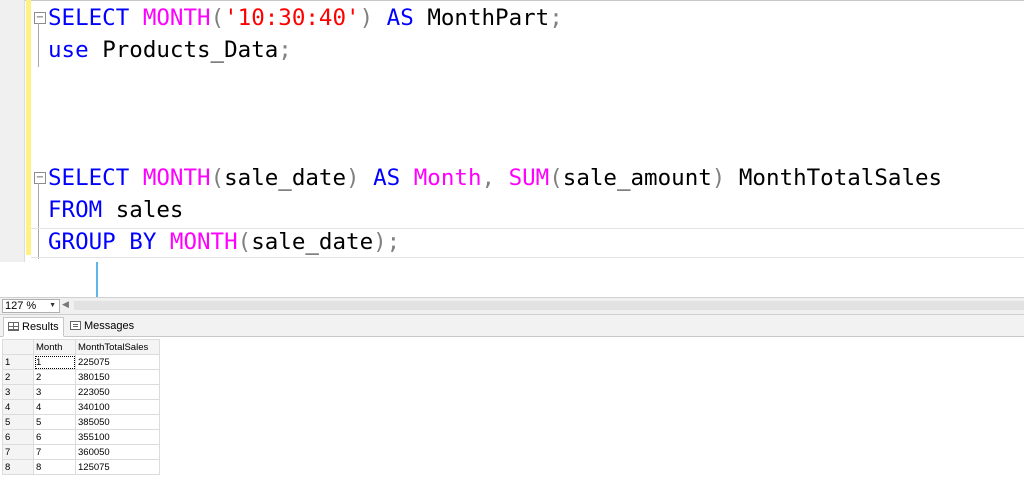 The width and height of the screenshot is (1024, 477). I want to click on zoom-select: 127 % ▼, so click(31, 306).